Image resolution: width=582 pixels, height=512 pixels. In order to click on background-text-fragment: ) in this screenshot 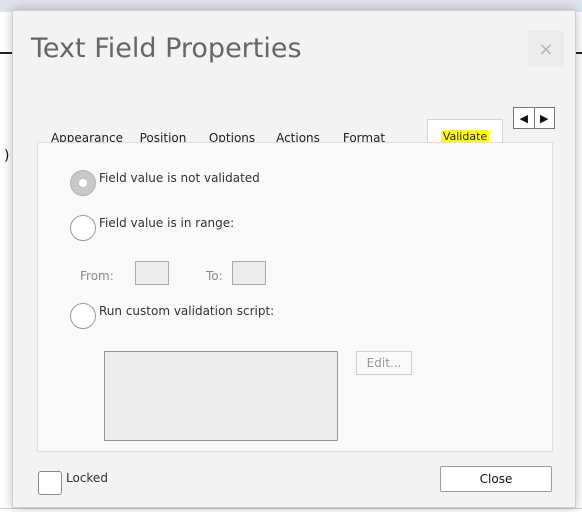, I will do `click(7, 156)`.